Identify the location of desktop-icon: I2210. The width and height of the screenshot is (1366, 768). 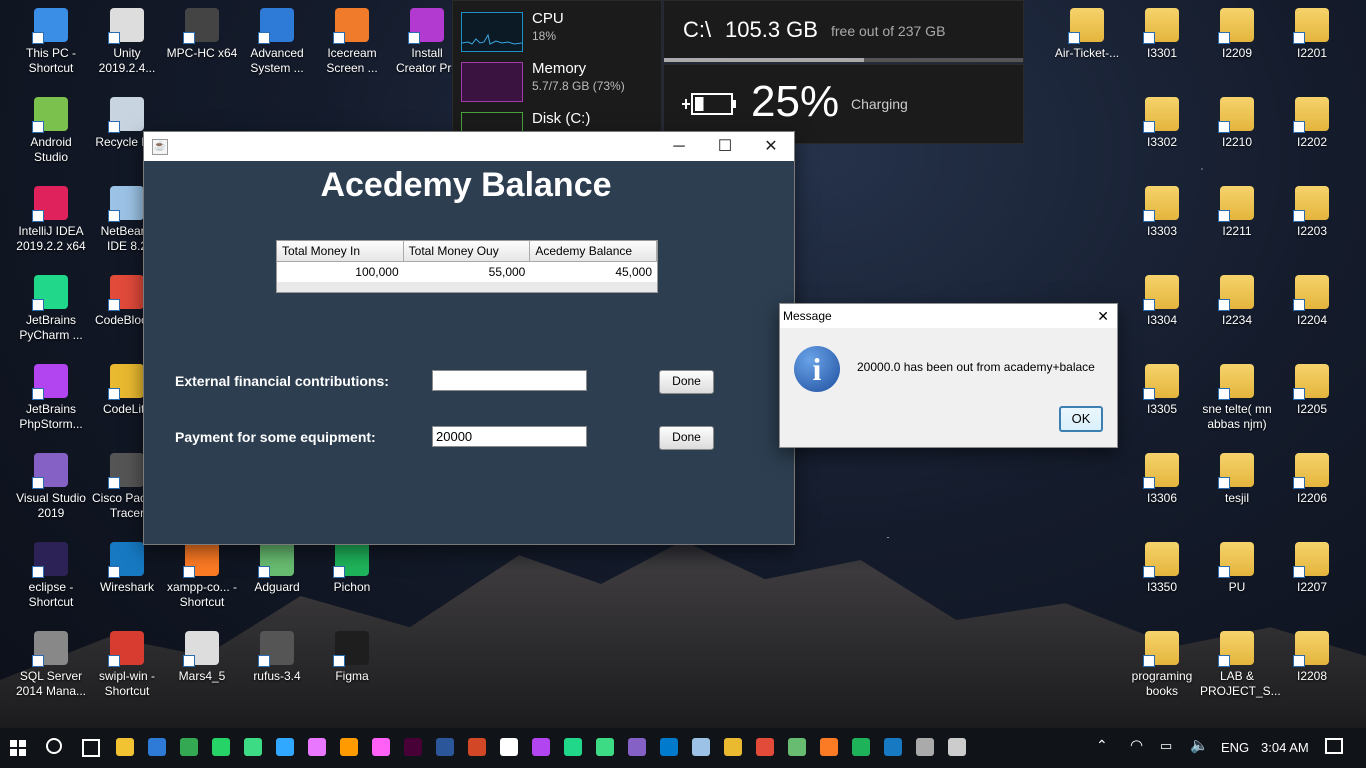
(1237, 123).